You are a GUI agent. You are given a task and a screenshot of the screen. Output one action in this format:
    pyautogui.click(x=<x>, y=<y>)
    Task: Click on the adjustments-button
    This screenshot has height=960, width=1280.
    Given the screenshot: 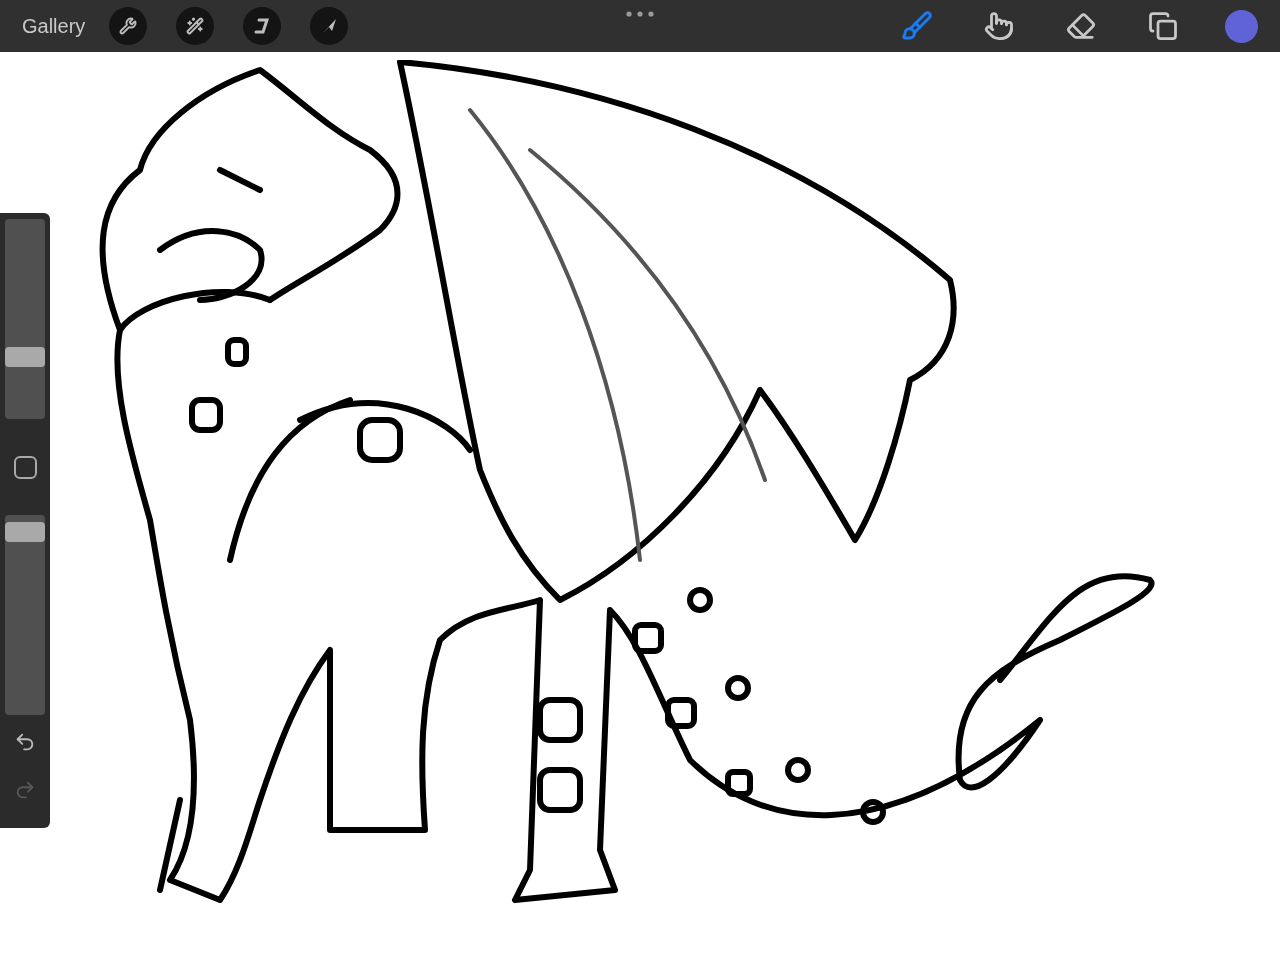 What is the action you would take?
    pyautogui.click(x=195, y=26)
    